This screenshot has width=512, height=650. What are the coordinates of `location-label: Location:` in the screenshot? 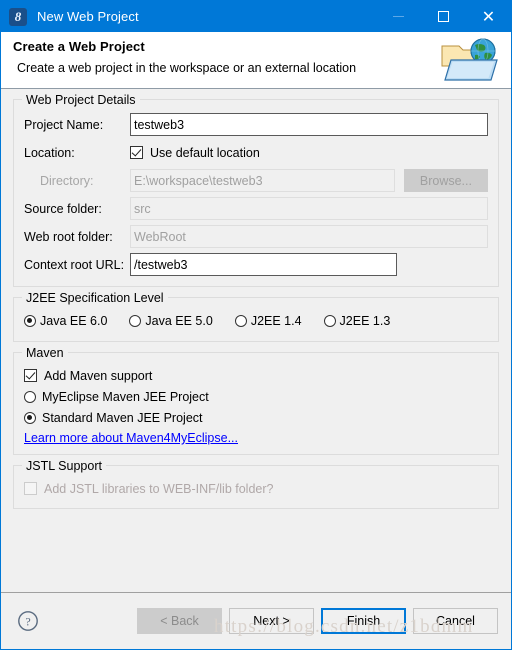 It's located at (49, 152).